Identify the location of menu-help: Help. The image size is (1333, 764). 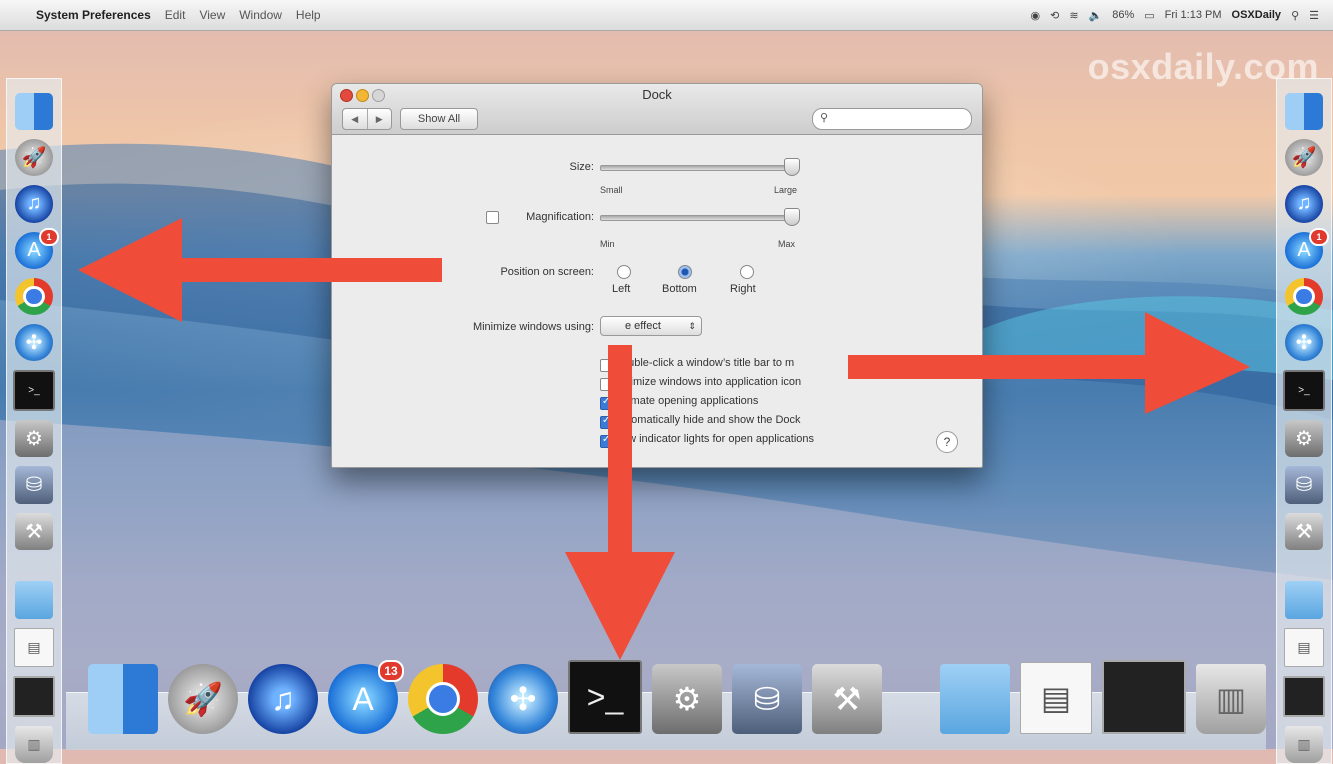
(308, 15).